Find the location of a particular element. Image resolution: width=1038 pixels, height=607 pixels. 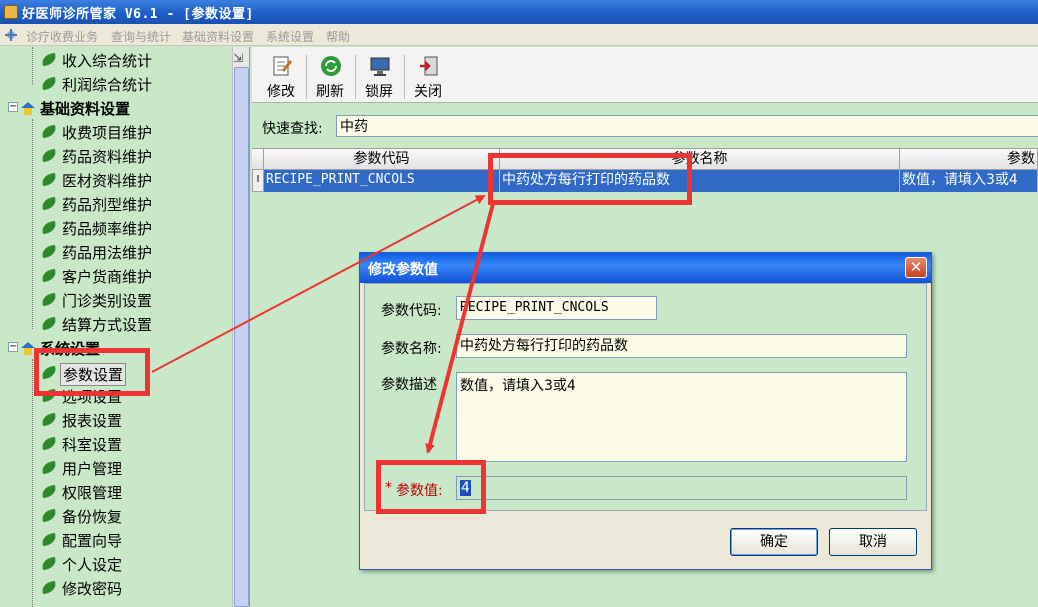

window-title: 好医师诊所管家 V6.1 - [参数设置] is located at coordinates (138, 14).